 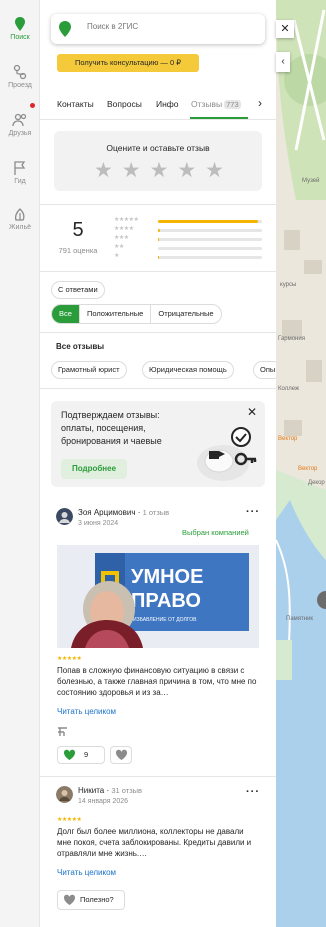 What do you see at coordinates (288, 439) in the screenshot?
I see `map-label: Вектор` at bounding box center [288, 439].